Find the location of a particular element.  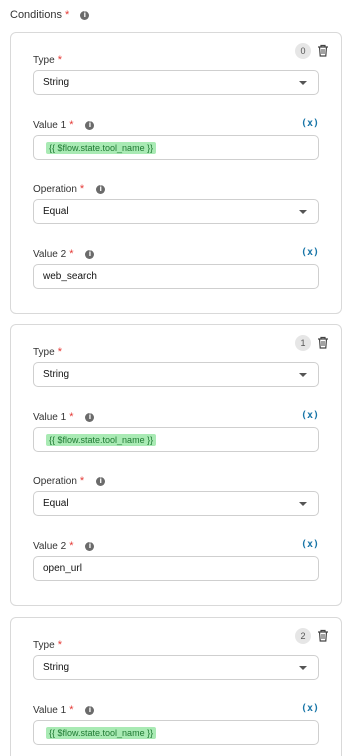

value2-input: web_search is located at coordinates (176, 276).